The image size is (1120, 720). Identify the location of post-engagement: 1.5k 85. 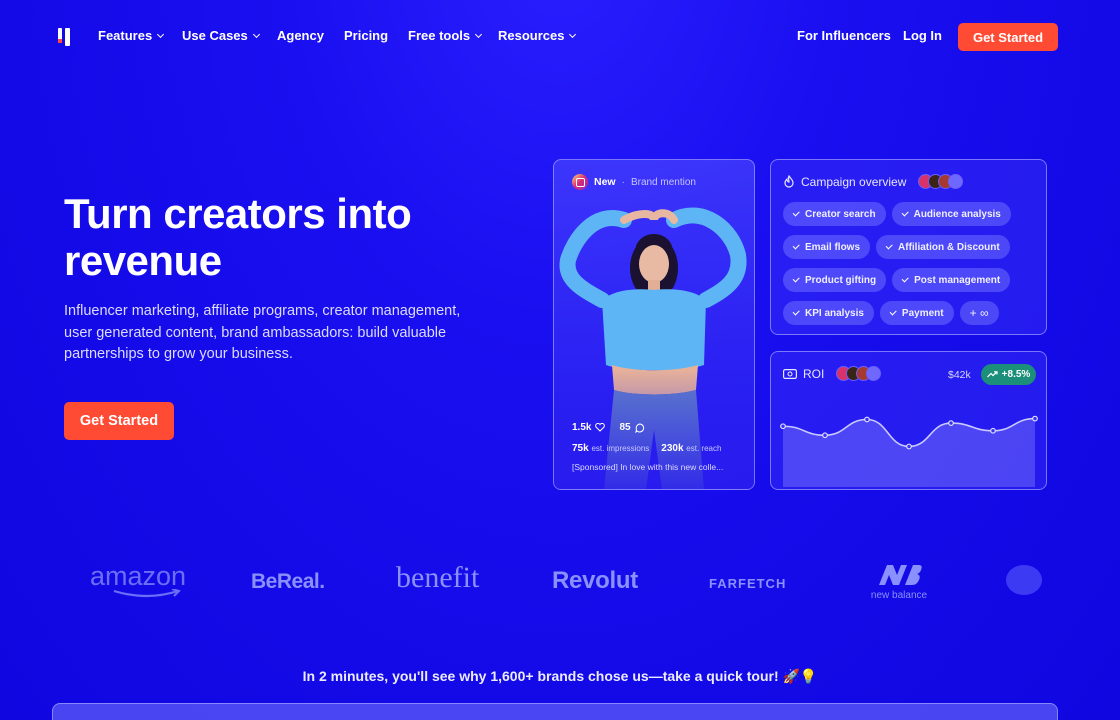
(608, 427).